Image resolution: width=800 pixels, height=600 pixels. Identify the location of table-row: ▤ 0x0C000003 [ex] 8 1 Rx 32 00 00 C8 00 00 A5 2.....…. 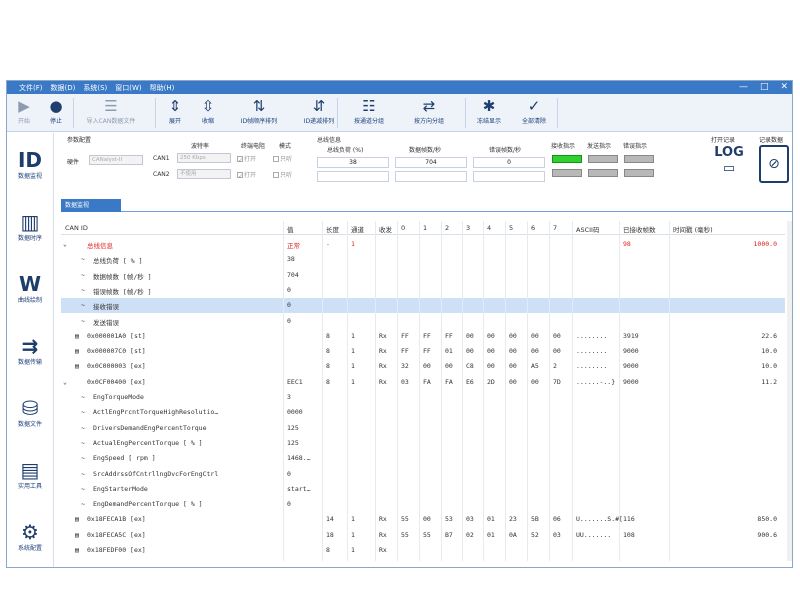
(423, 366).